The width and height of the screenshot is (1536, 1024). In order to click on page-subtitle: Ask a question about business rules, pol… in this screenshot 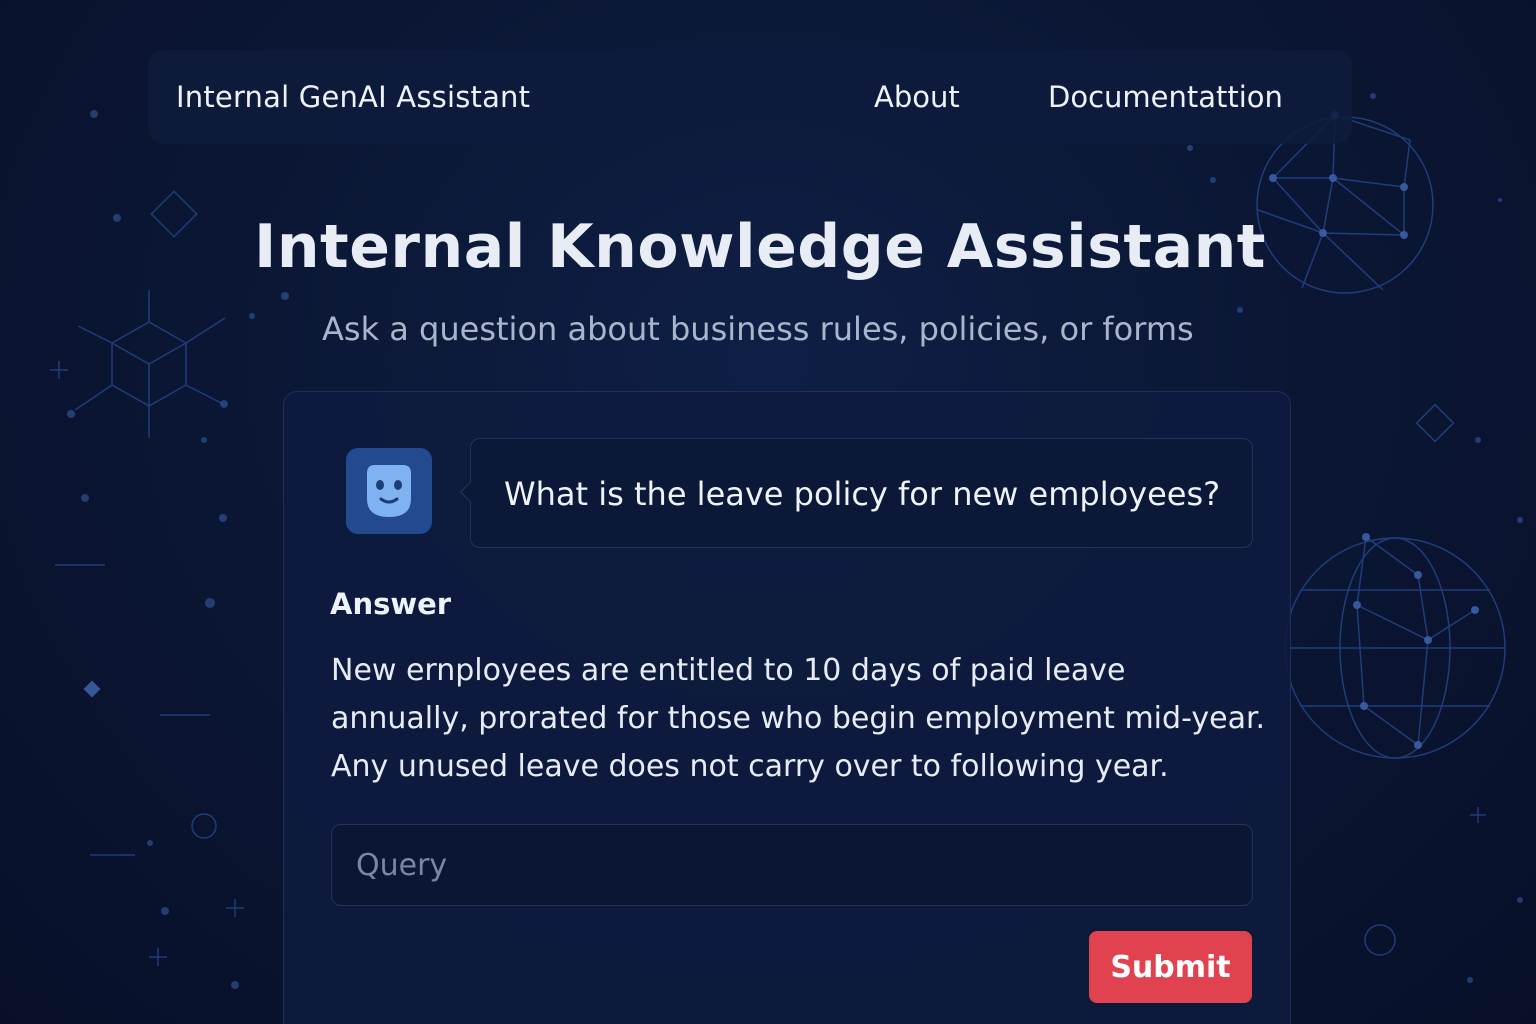, I will do `click(758, 329)`.